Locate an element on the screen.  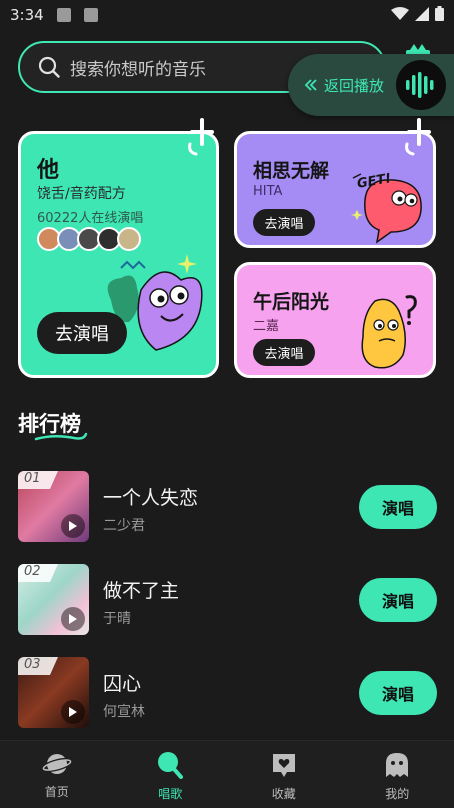
waveform-icon is located at coordinates (420, 85).